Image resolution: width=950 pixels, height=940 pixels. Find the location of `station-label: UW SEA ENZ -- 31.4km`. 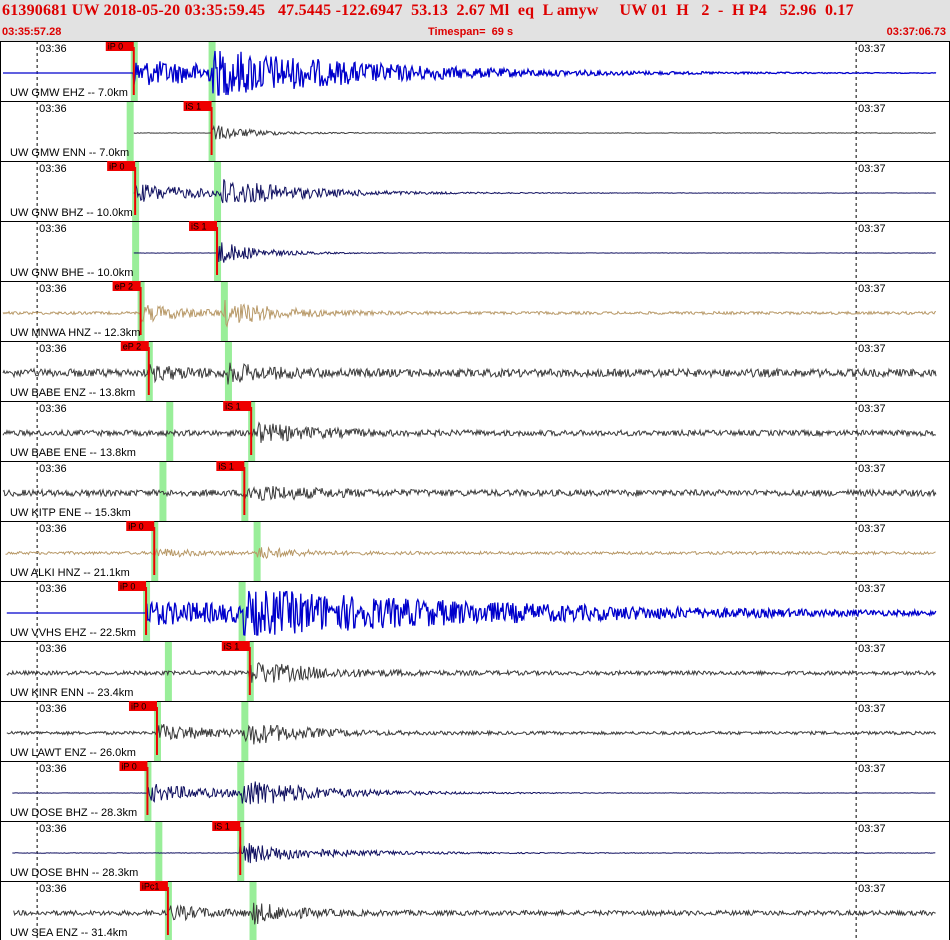

station-label: UW SEA ENZ -- 31.4km is located at coordinates (68, 933).